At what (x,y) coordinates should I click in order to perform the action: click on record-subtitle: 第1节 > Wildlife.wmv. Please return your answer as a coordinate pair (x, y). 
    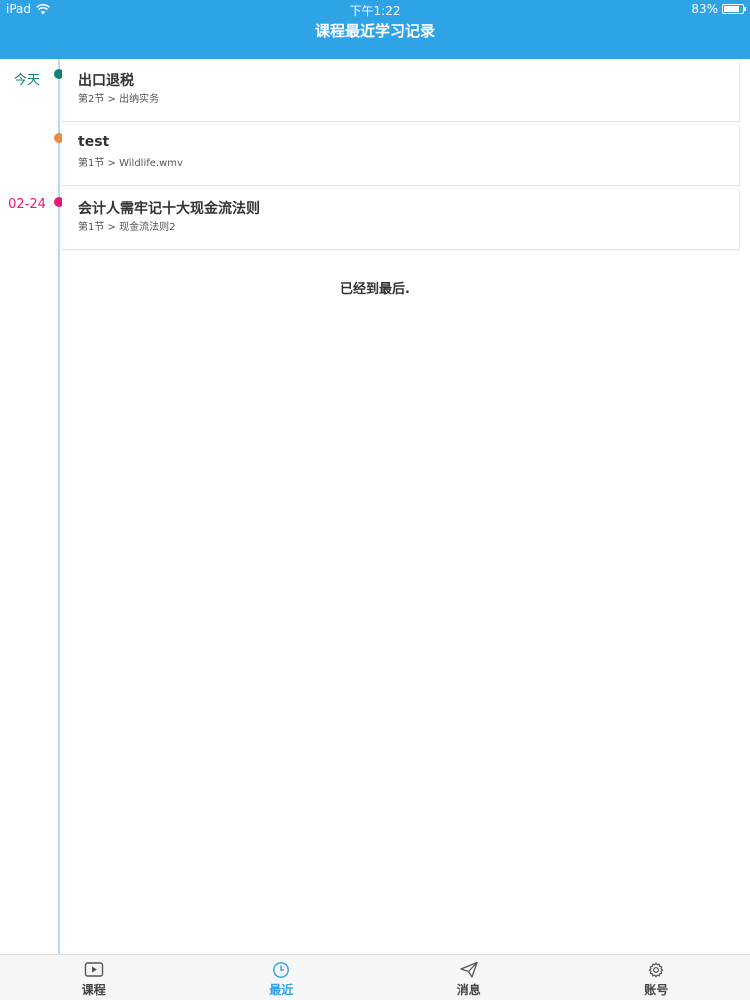
    Looking at the image, I should click on (130, 163).